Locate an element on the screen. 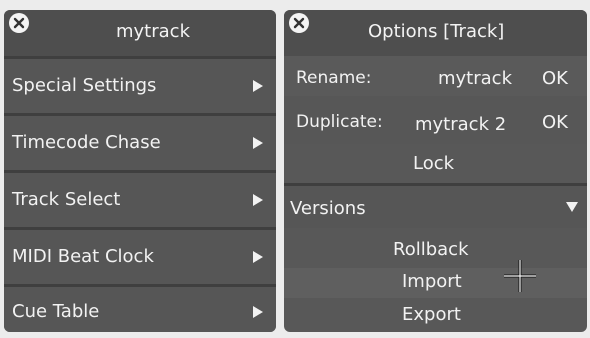 This screenshot has height=338, width=590. track-menu-title: mytrack is located at coordinates (153, 31).